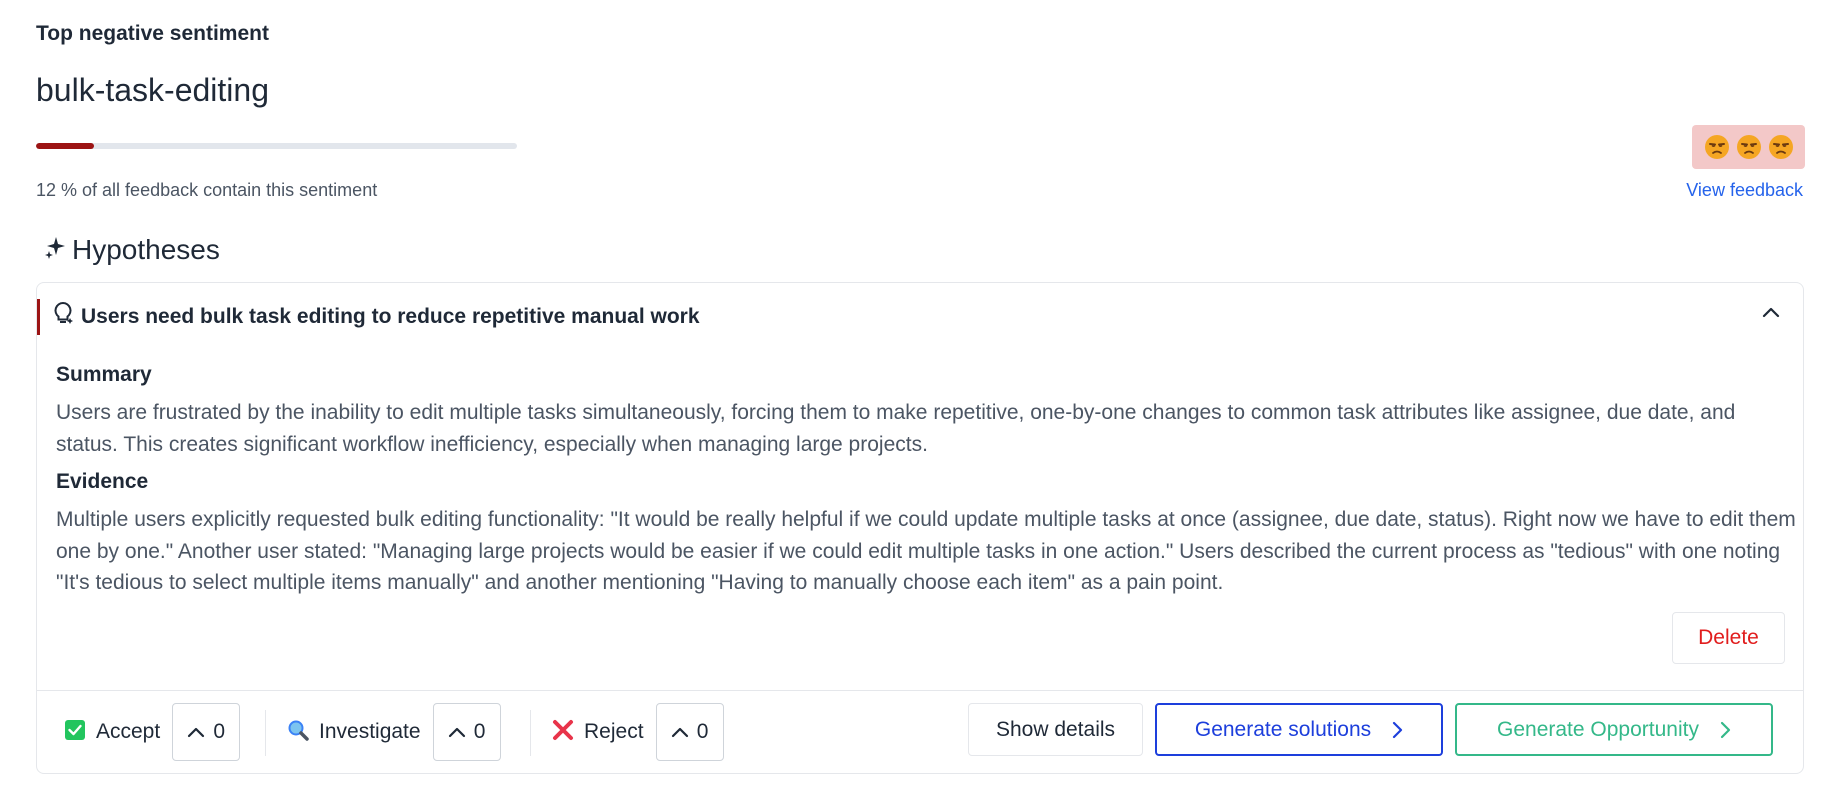  What do you see at coordinates (920, 690) in the screenshot?
I see `card-footer-divider` at bounding box center [920, 690].